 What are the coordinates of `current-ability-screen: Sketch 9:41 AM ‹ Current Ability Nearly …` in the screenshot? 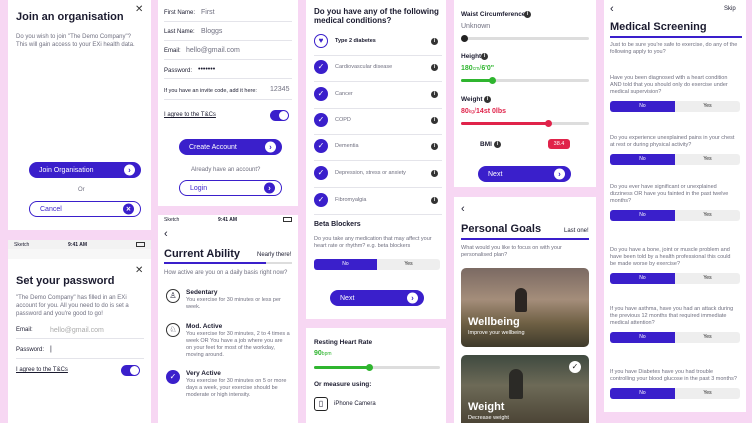 It's located at (228, 319).